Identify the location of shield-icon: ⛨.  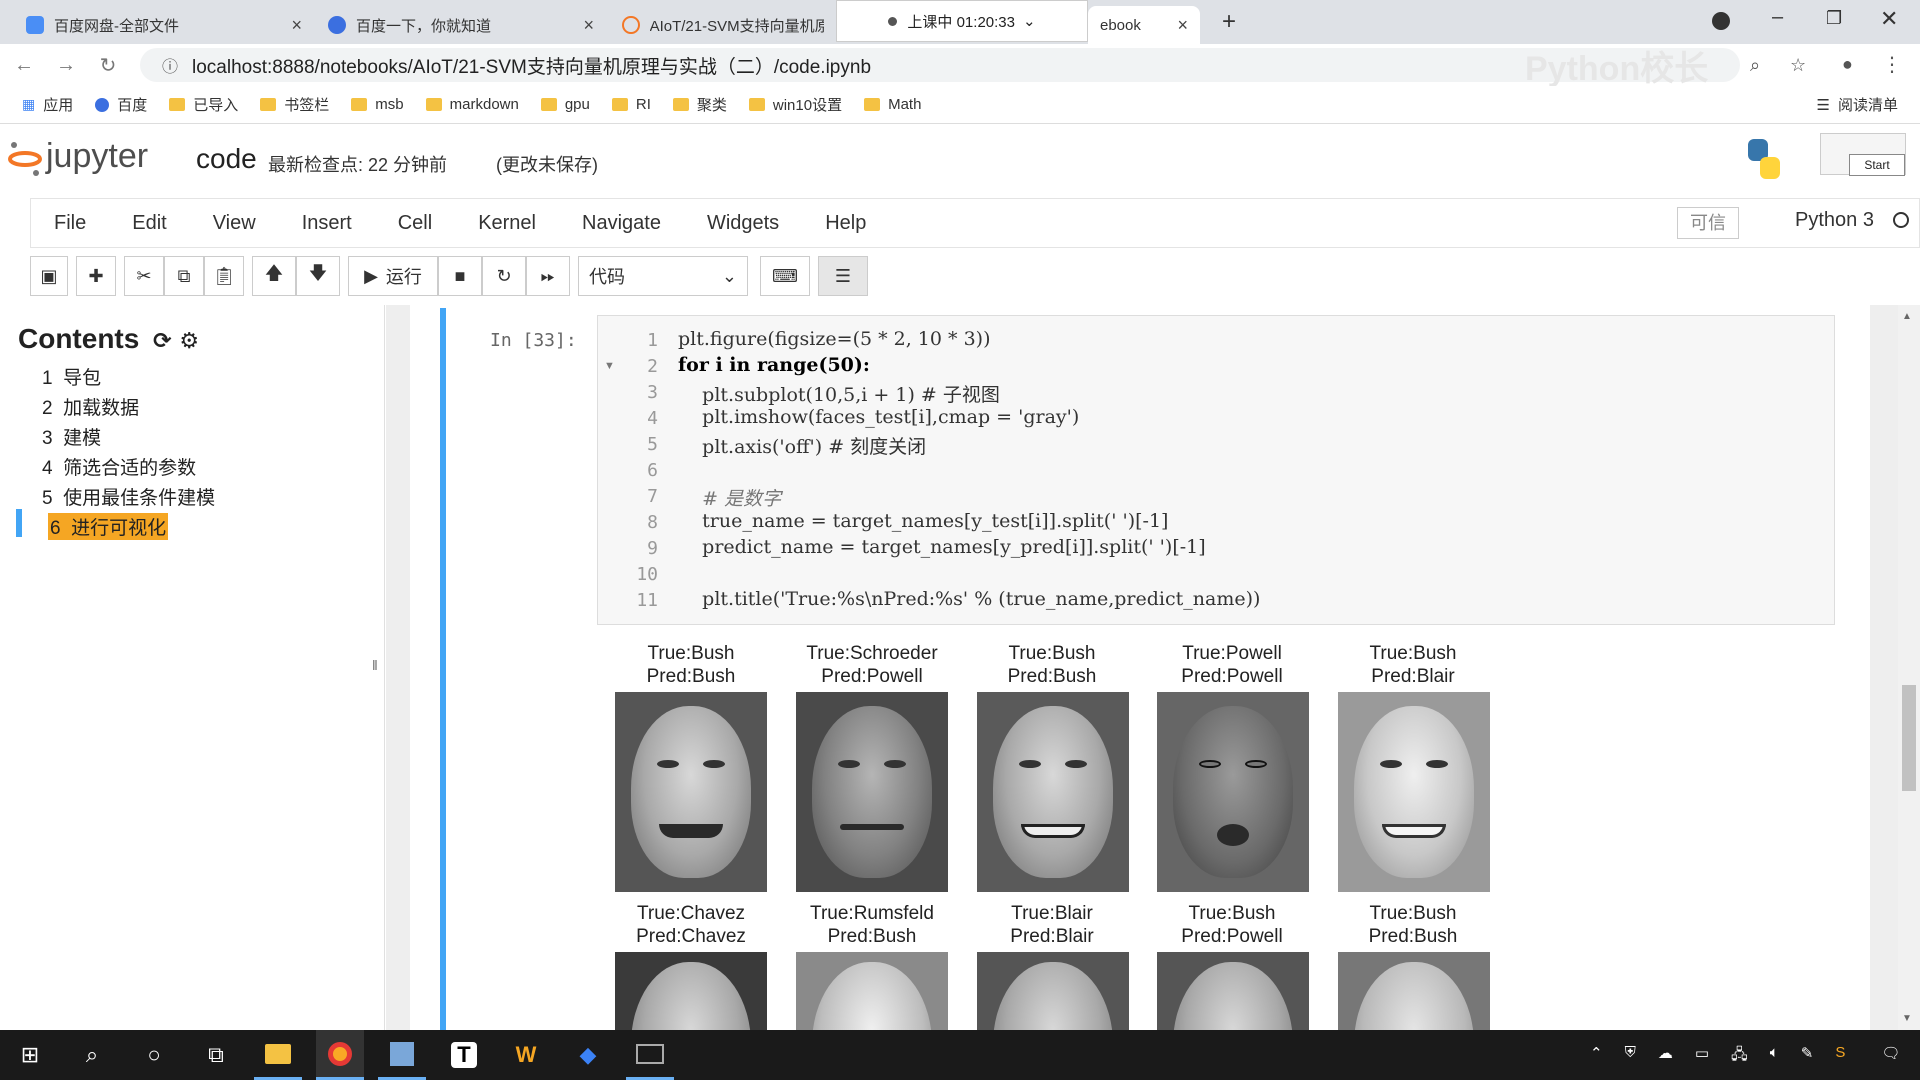
(1630, 1056).